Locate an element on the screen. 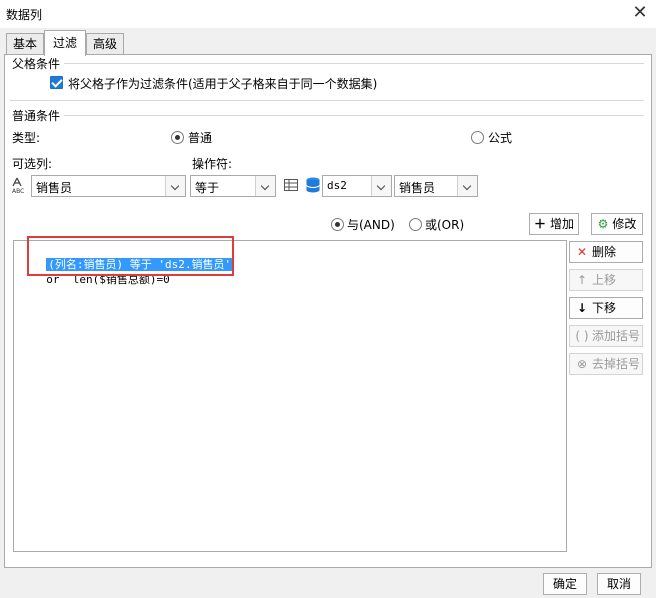  move-down-button: ↓ 下移 is located at coordinates (606, 308).